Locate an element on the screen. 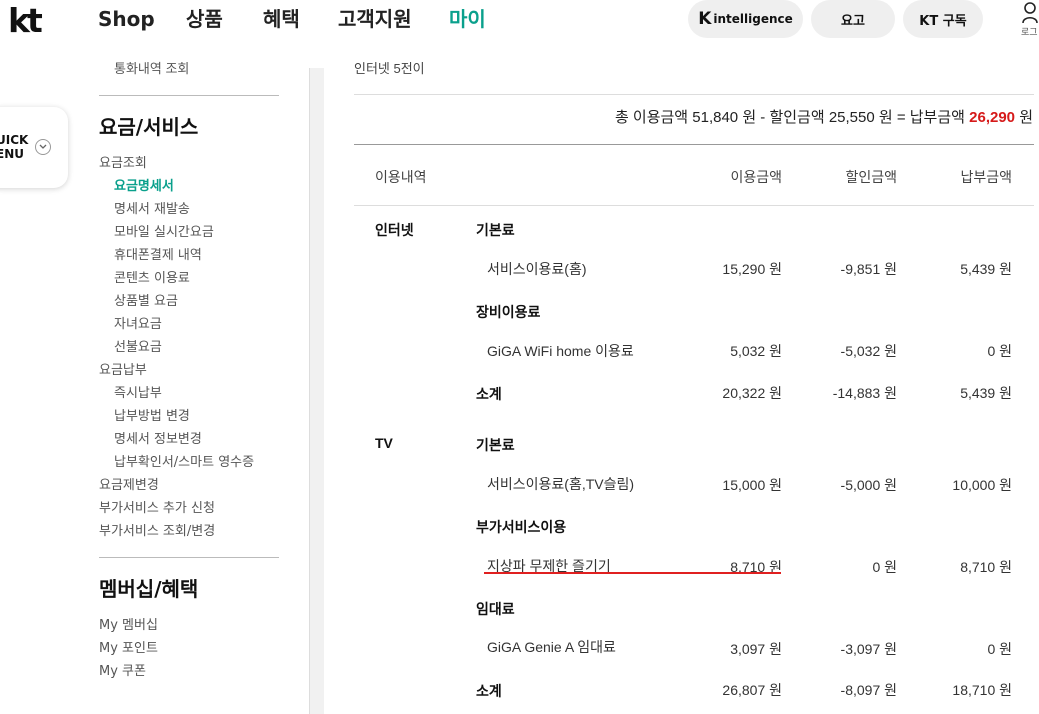 Image resolution: width=1039 pixels, height=714 pixels. discount-amount: -3,097 원 is located at coordinates (868, 649).